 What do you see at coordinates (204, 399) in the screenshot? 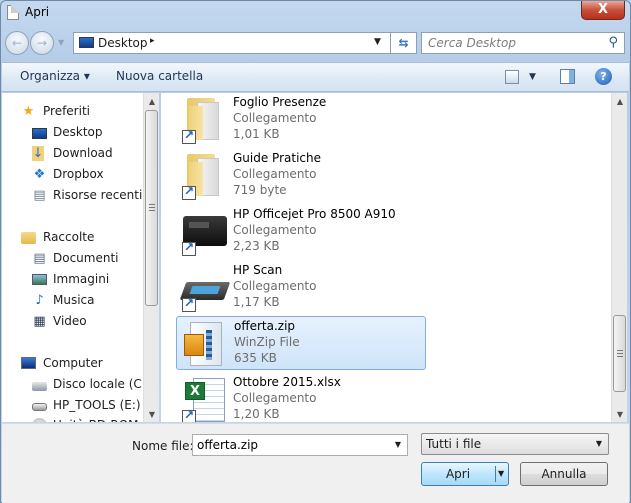
I see `excel-file-icon: X` at bounding box center [204, 399].